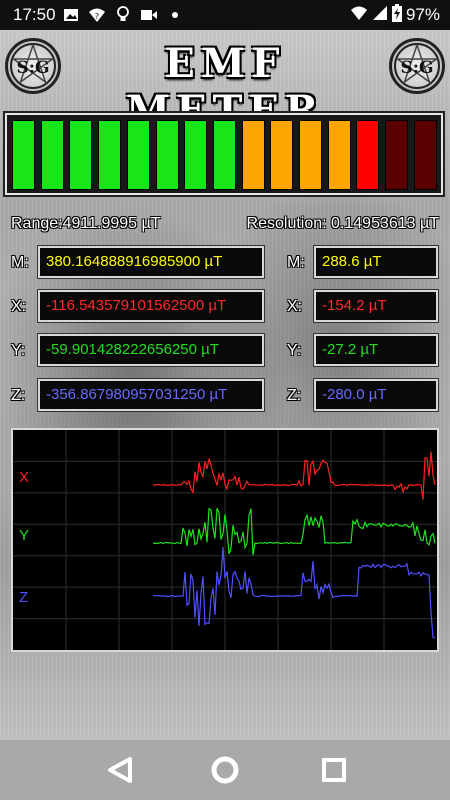 This screenshot has height=800, width=450. I want to click on m-rounded-box: 288.6 µT, so click(376, 262).